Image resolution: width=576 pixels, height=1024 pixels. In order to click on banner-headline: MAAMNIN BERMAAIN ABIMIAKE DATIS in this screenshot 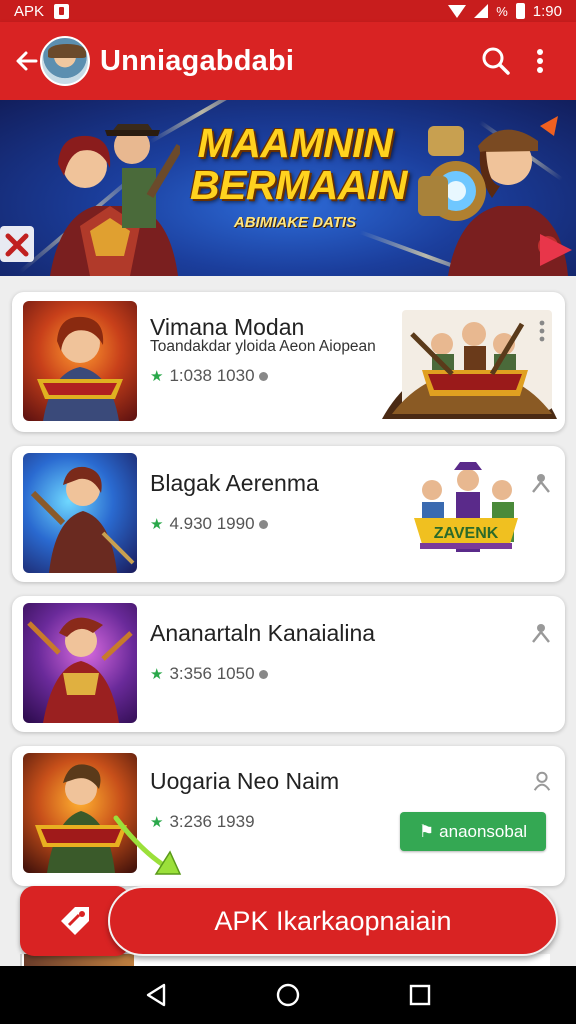, I will do `click(298, 175)`.